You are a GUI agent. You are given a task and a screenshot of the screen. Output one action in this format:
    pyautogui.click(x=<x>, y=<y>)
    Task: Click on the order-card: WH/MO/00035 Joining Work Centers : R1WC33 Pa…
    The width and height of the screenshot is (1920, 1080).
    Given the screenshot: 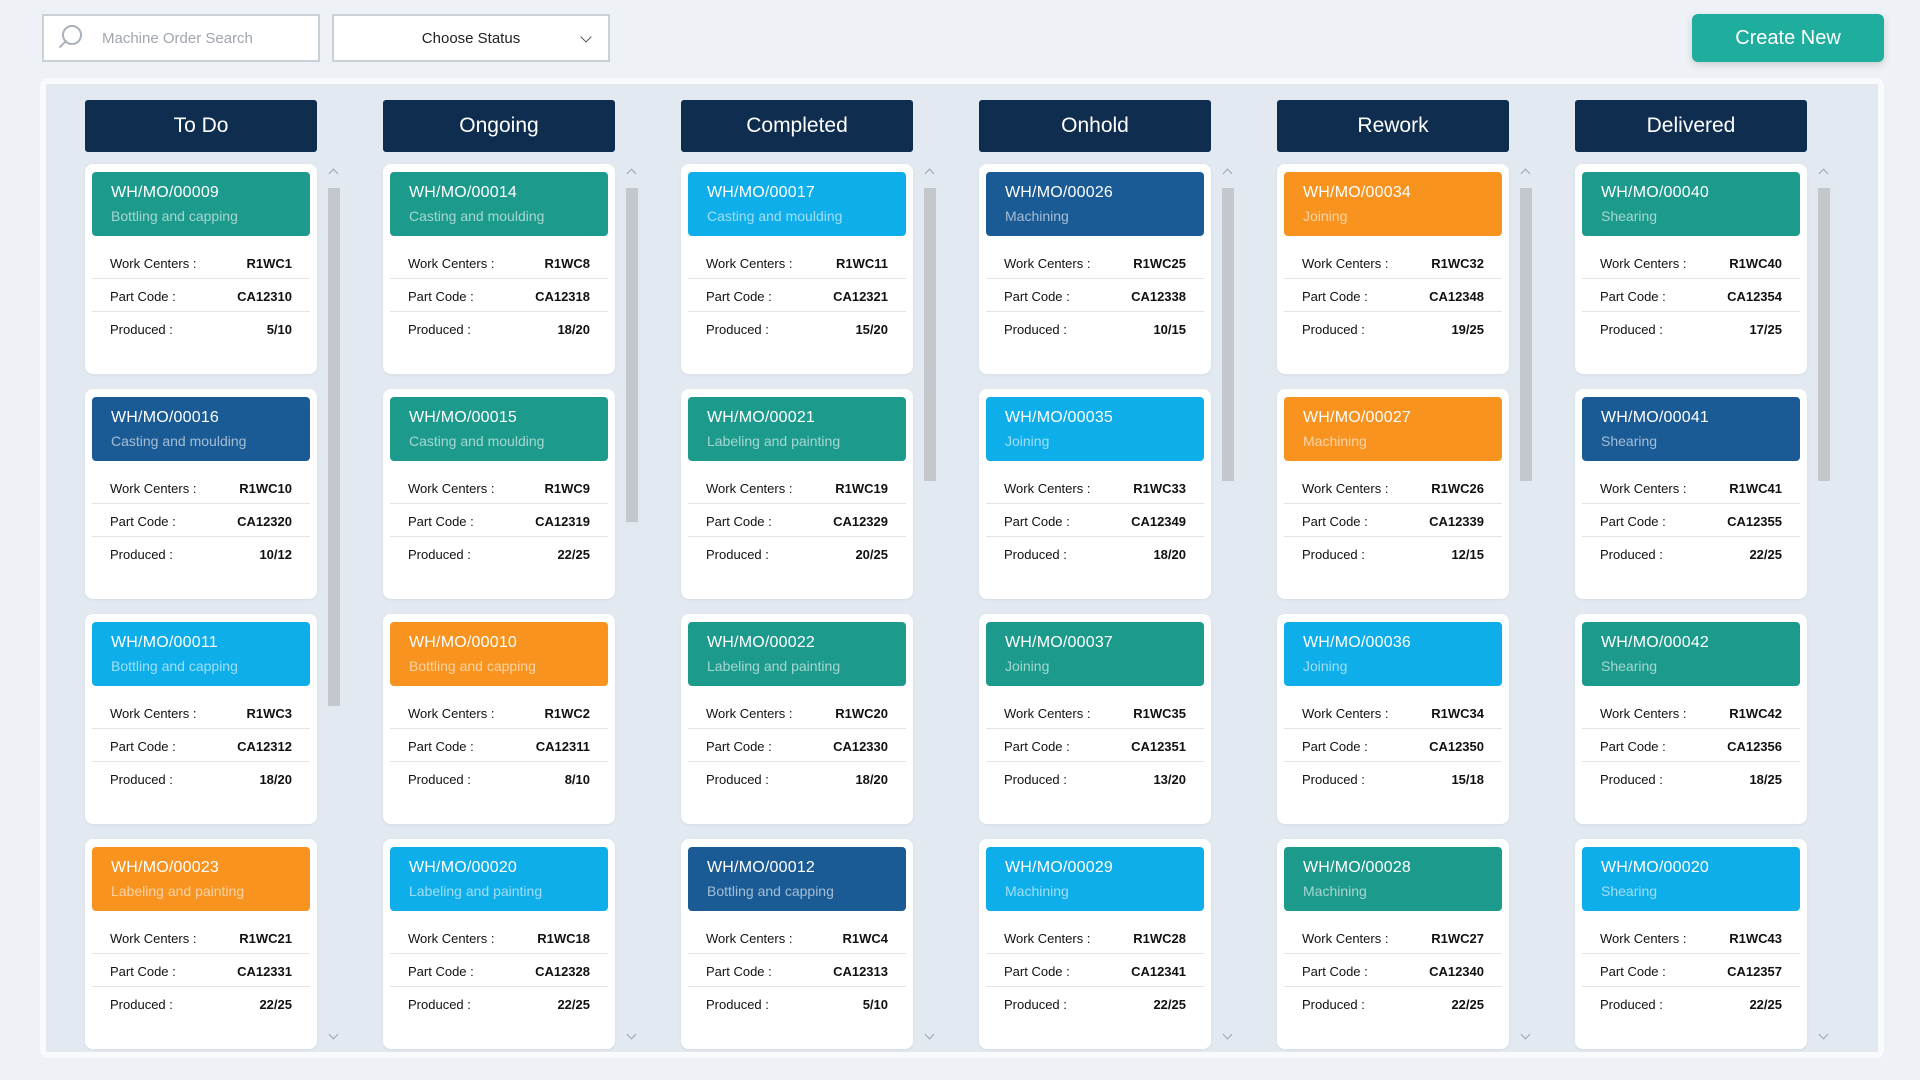 What is the action you would take?
    pyautogui.click(x=1095, y=494)
    